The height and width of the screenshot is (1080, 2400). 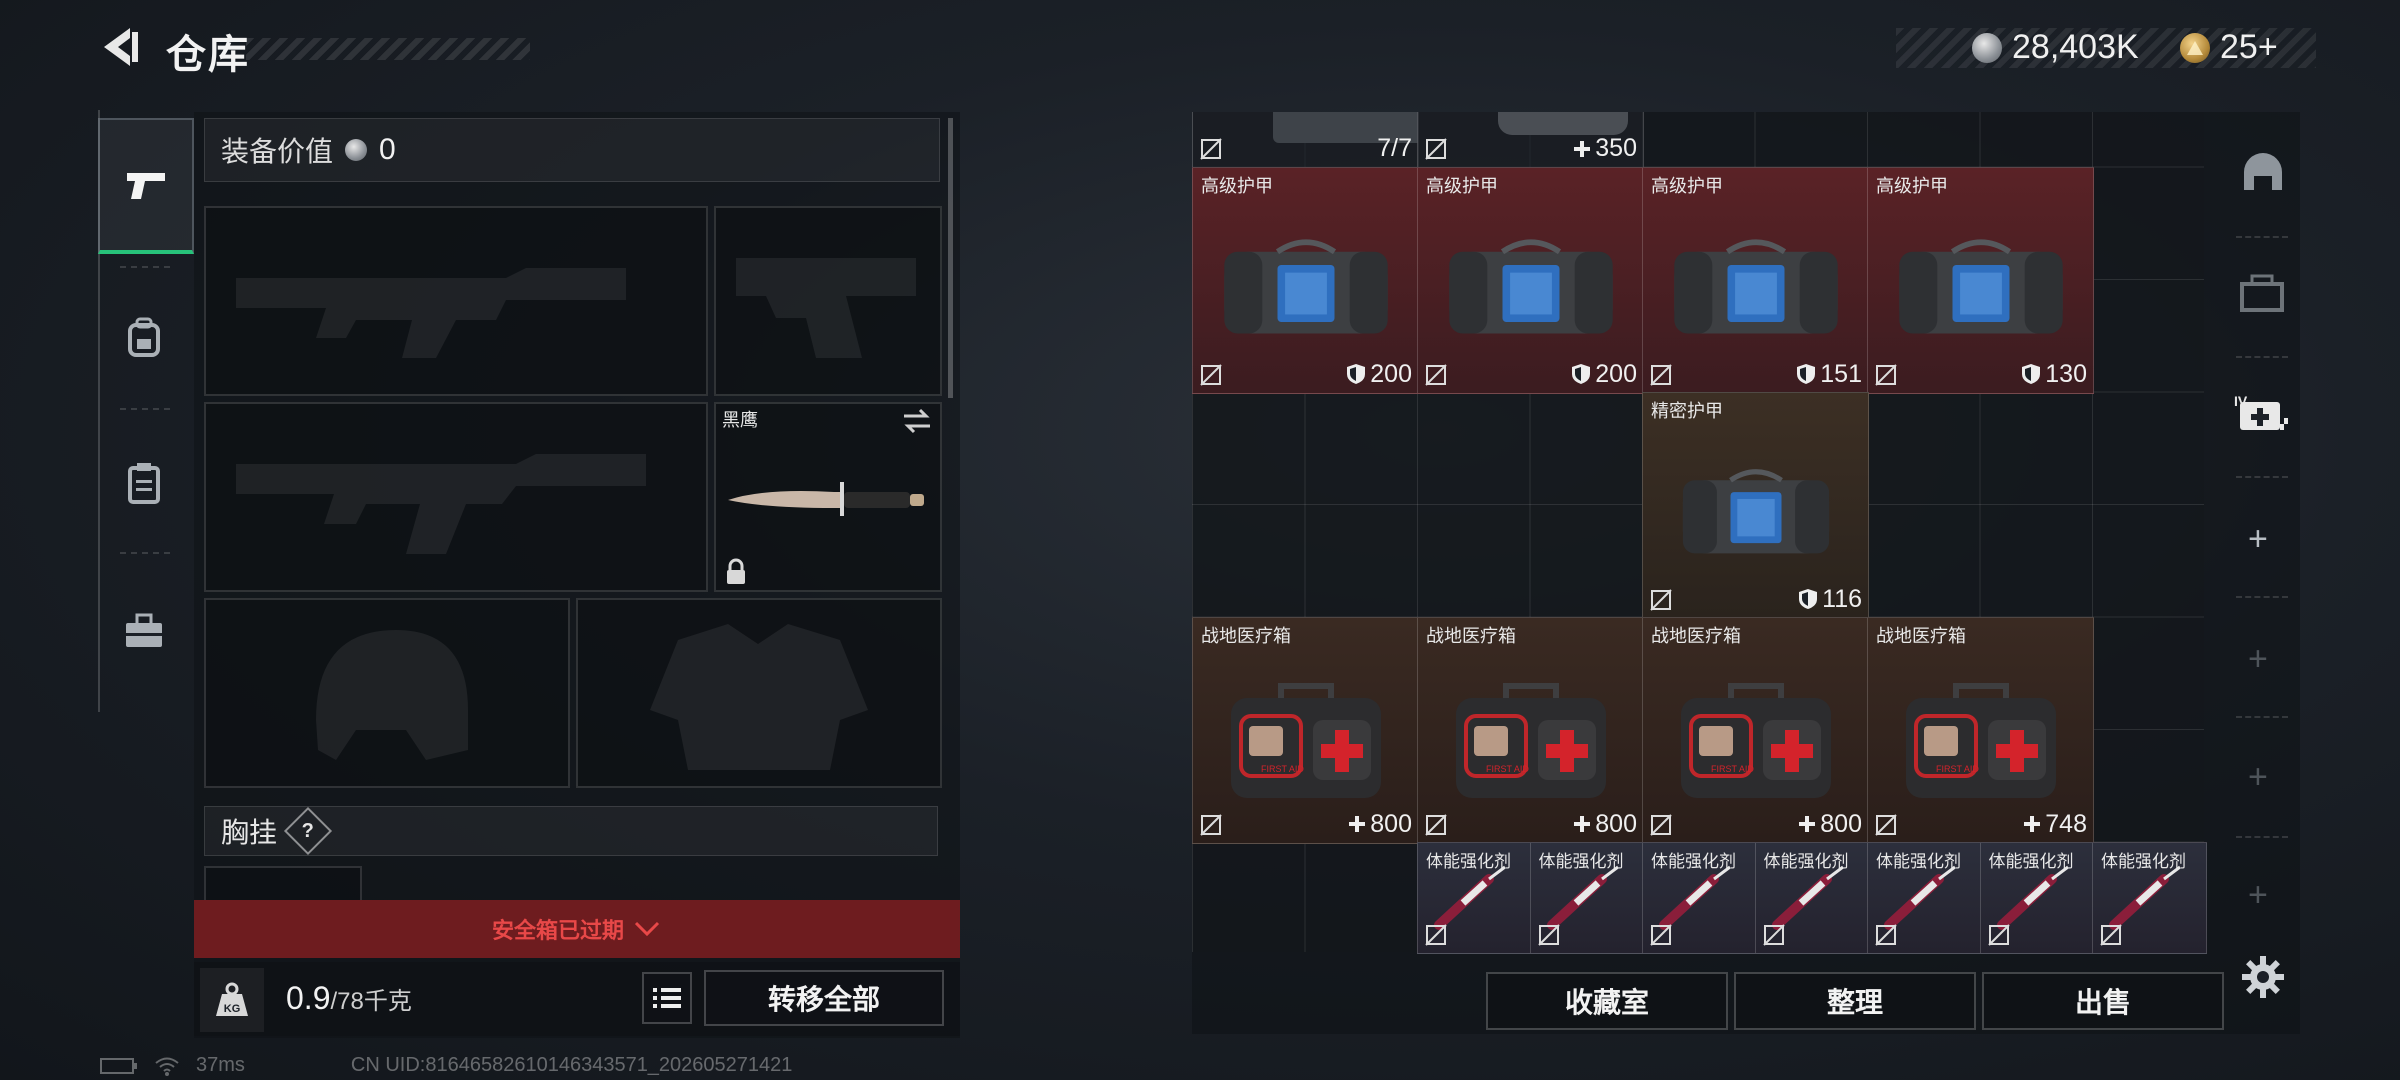 What do you see at coordinates (1855, 1001) in the screenshot?
I see `organize-button: 整理` at bounding box center [1855, 1001].